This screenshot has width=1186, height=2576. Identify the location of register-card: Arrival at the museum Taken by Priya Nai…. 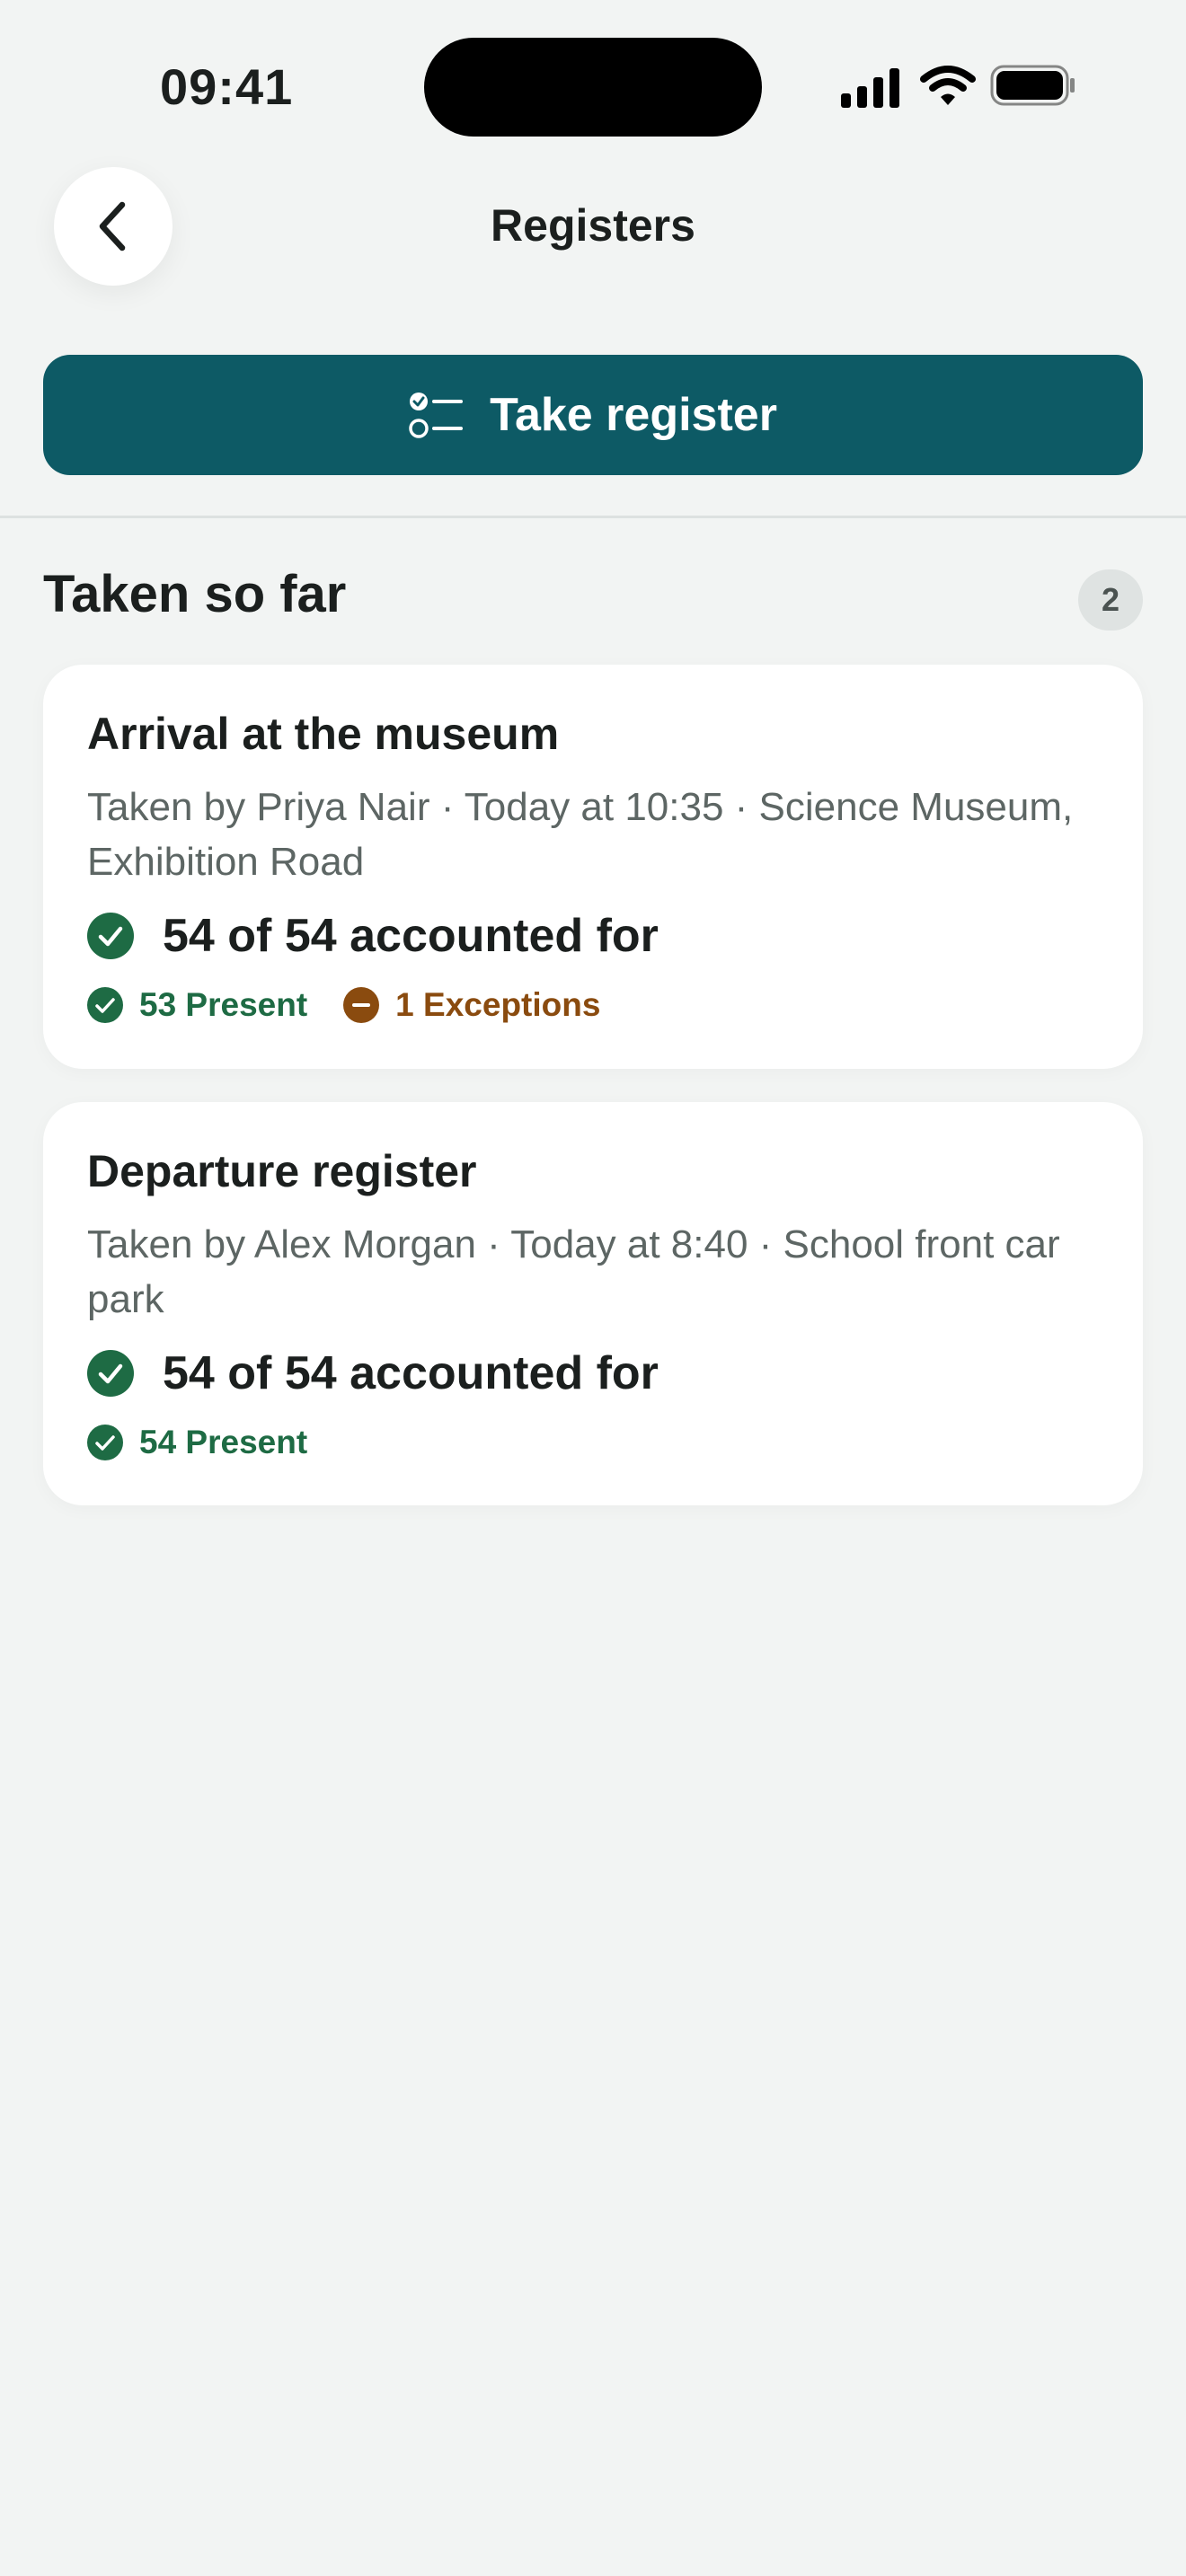
(593, 867).